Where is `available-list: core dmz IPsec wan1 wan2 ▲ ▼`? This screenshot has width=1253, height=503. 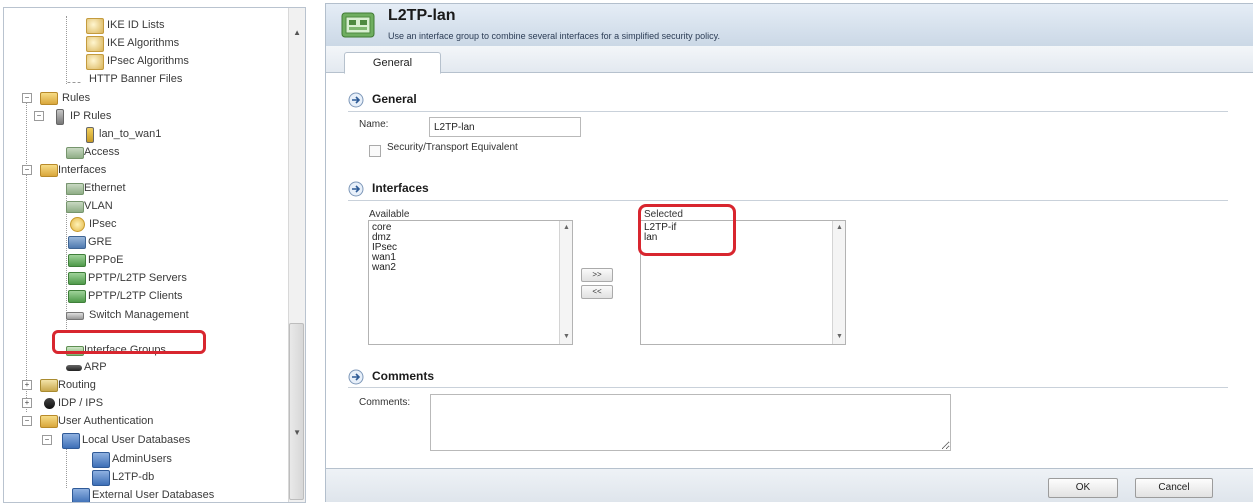 available-list: core dmz IPsec wan1 wan2 ▲ ▼ is located at coordinates (470, 282).